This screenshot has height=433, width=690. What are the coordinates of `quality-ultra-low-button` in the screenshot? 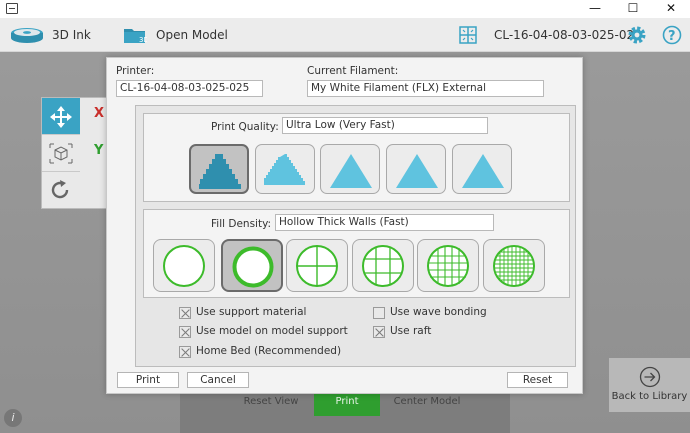 It's located at (219, 169).